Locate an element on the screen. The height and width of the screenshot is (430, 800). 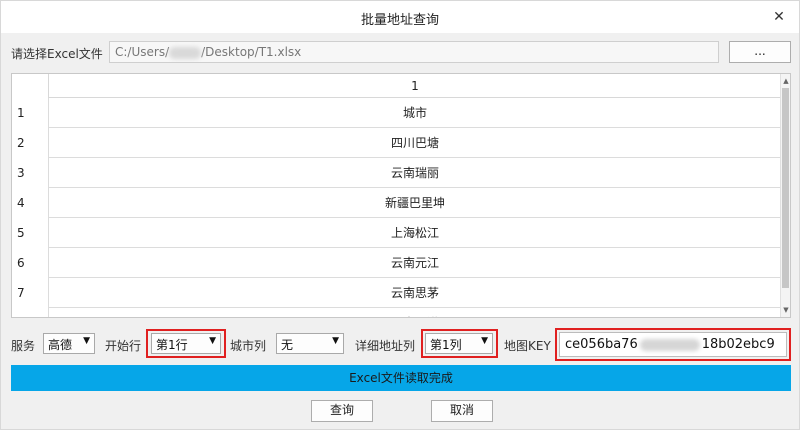
scroll-up-icon: ▲ is located at coordinates (786, 81).